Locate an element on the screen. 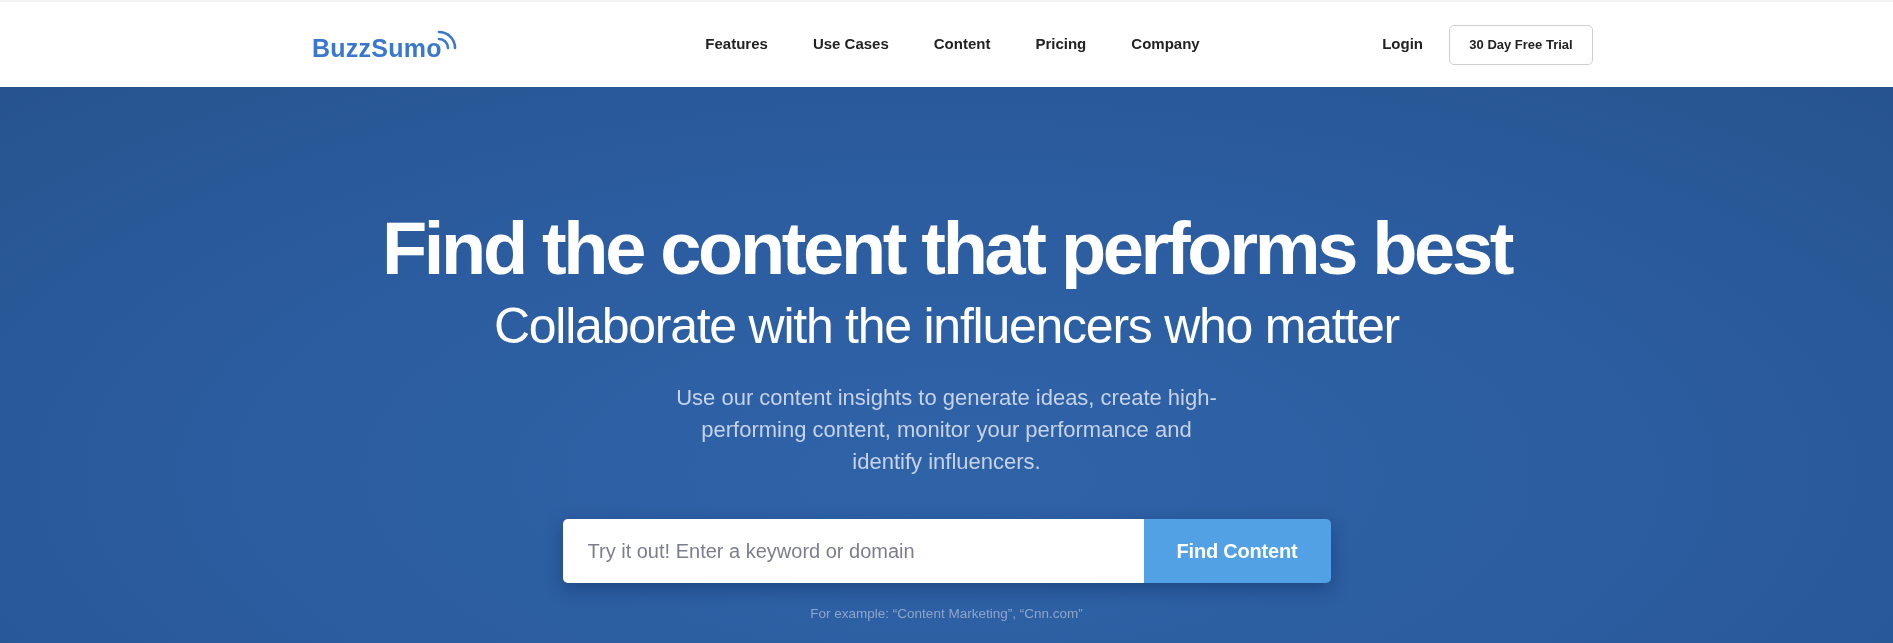  free-trial-button: 30 Day Free Trial is located at coordinates (1521, 44).